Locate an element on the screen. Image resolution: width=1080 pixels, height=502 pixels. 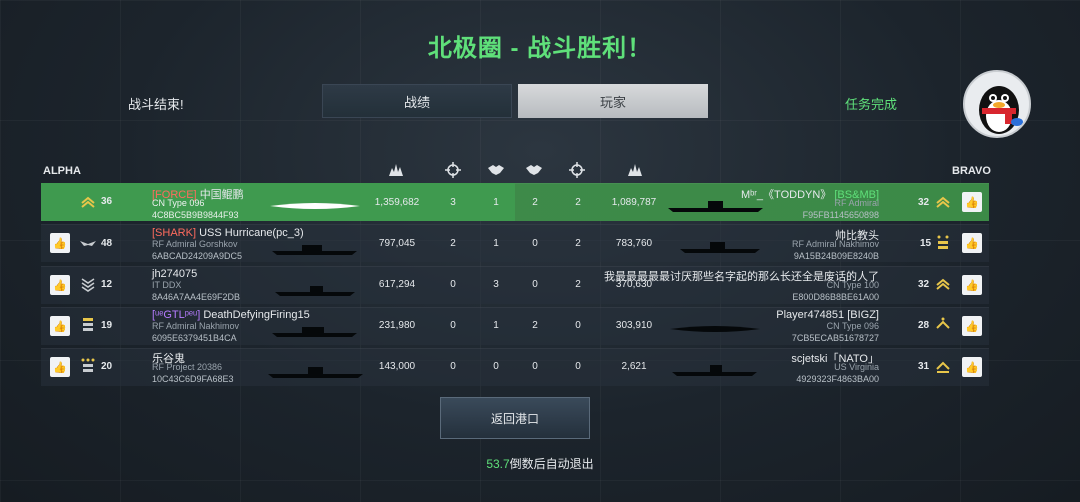
player-name: Player474851 [BIGZ] is located at coordinates (827, 315).